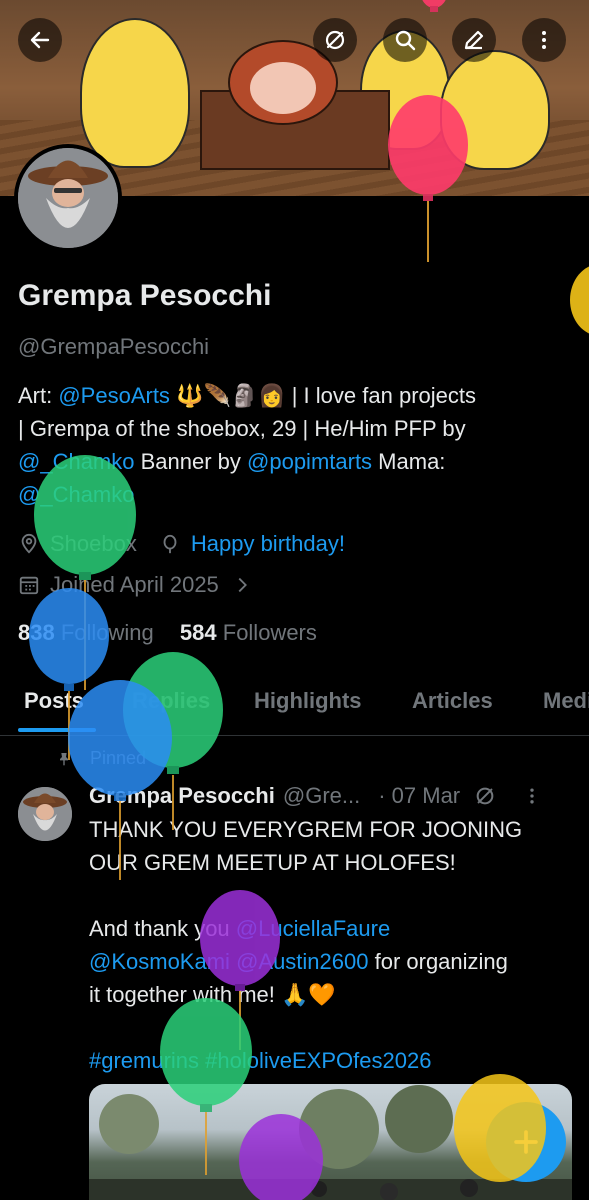  I want to click on search-button, so click(405, 40).